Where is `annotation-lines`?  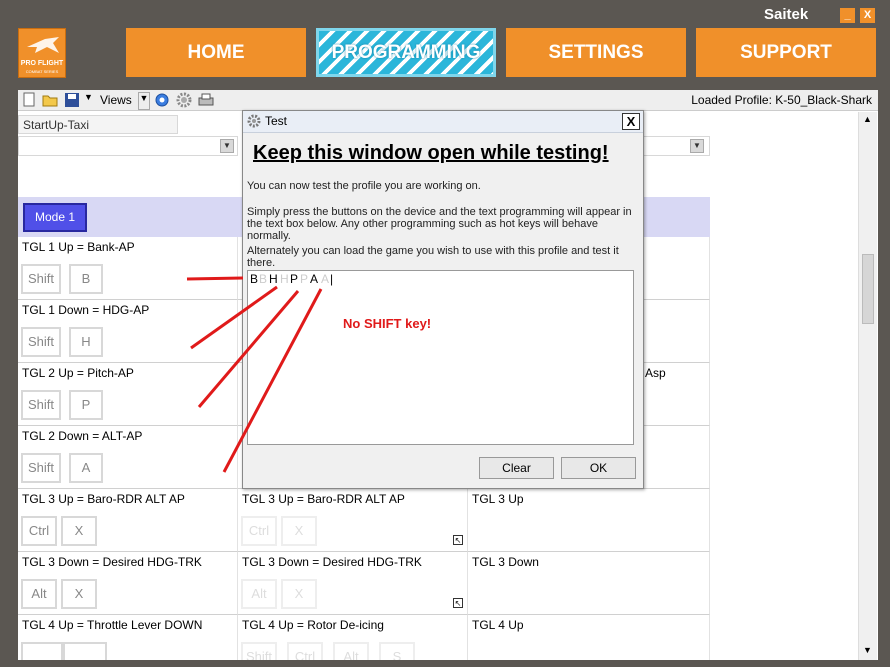
annotation-lines is located at coordinates (254, 374).